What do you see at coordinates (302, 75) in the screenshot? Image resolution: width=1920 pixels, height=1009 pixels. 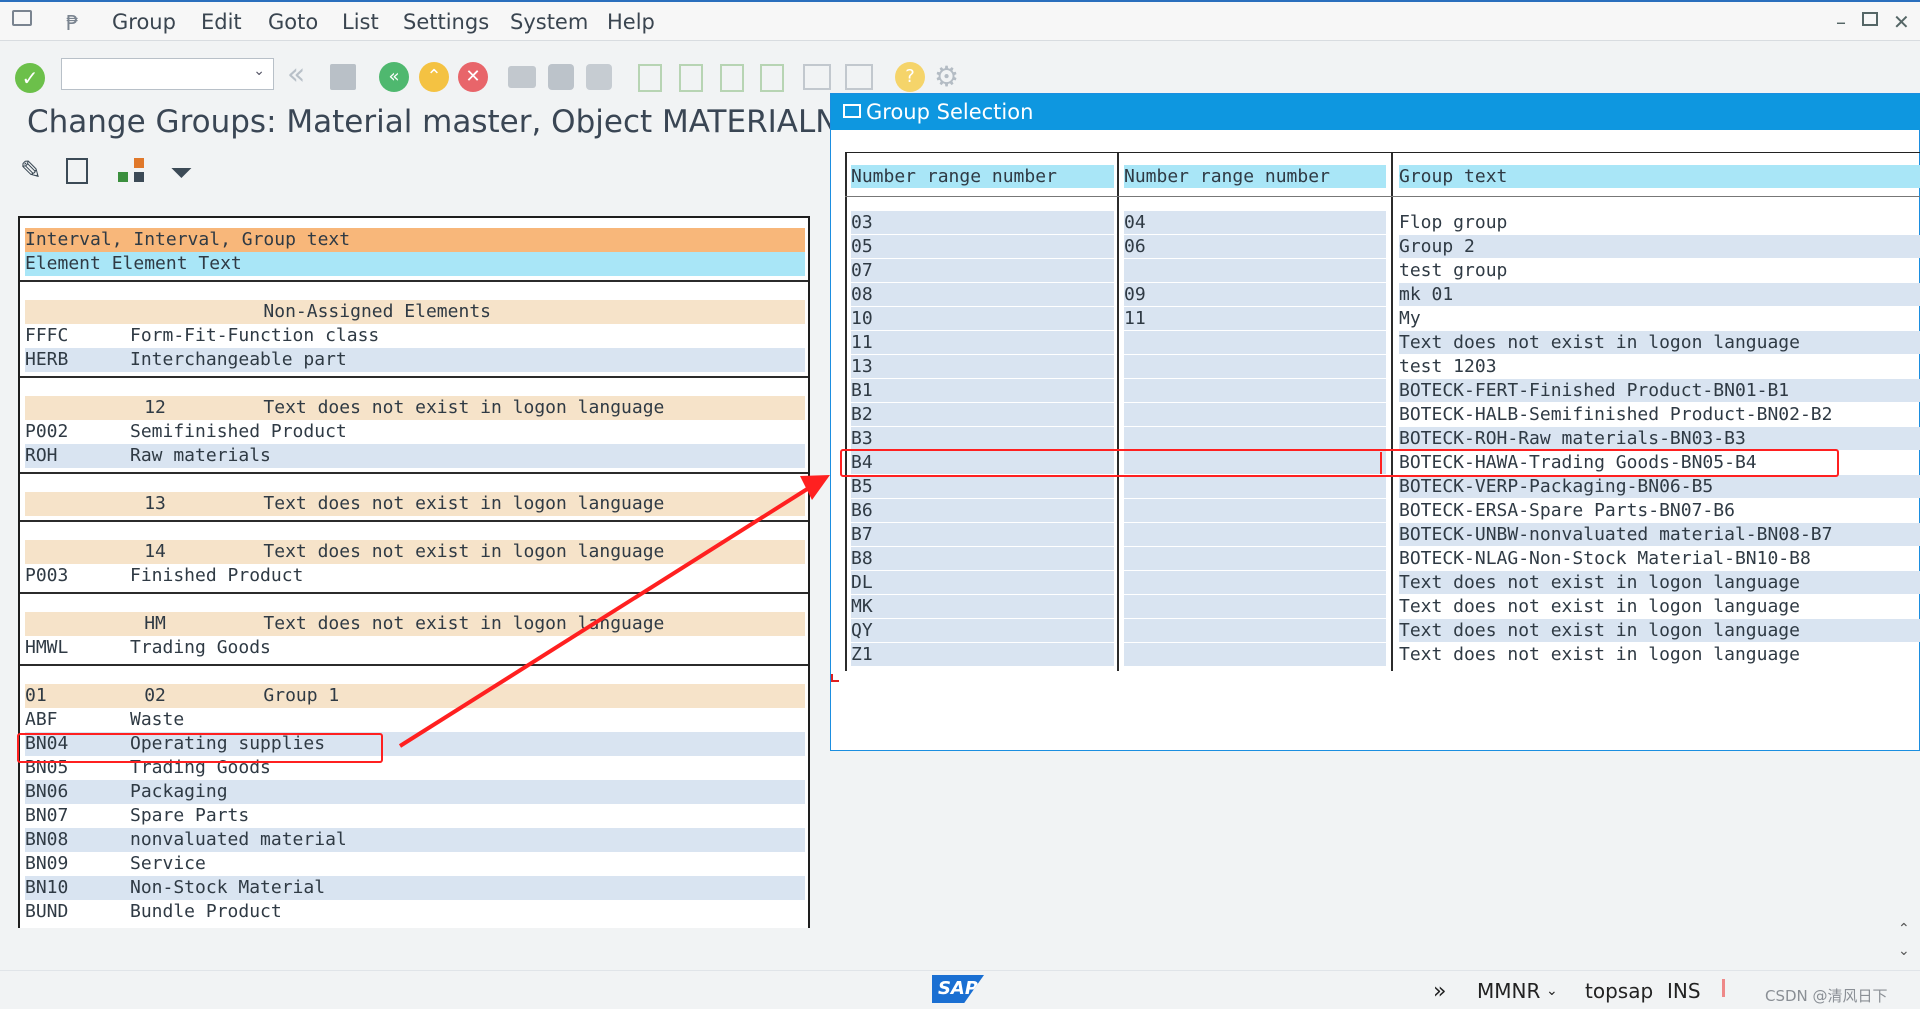 I see `collapse-icon: «` at bounding box center [302, 75].